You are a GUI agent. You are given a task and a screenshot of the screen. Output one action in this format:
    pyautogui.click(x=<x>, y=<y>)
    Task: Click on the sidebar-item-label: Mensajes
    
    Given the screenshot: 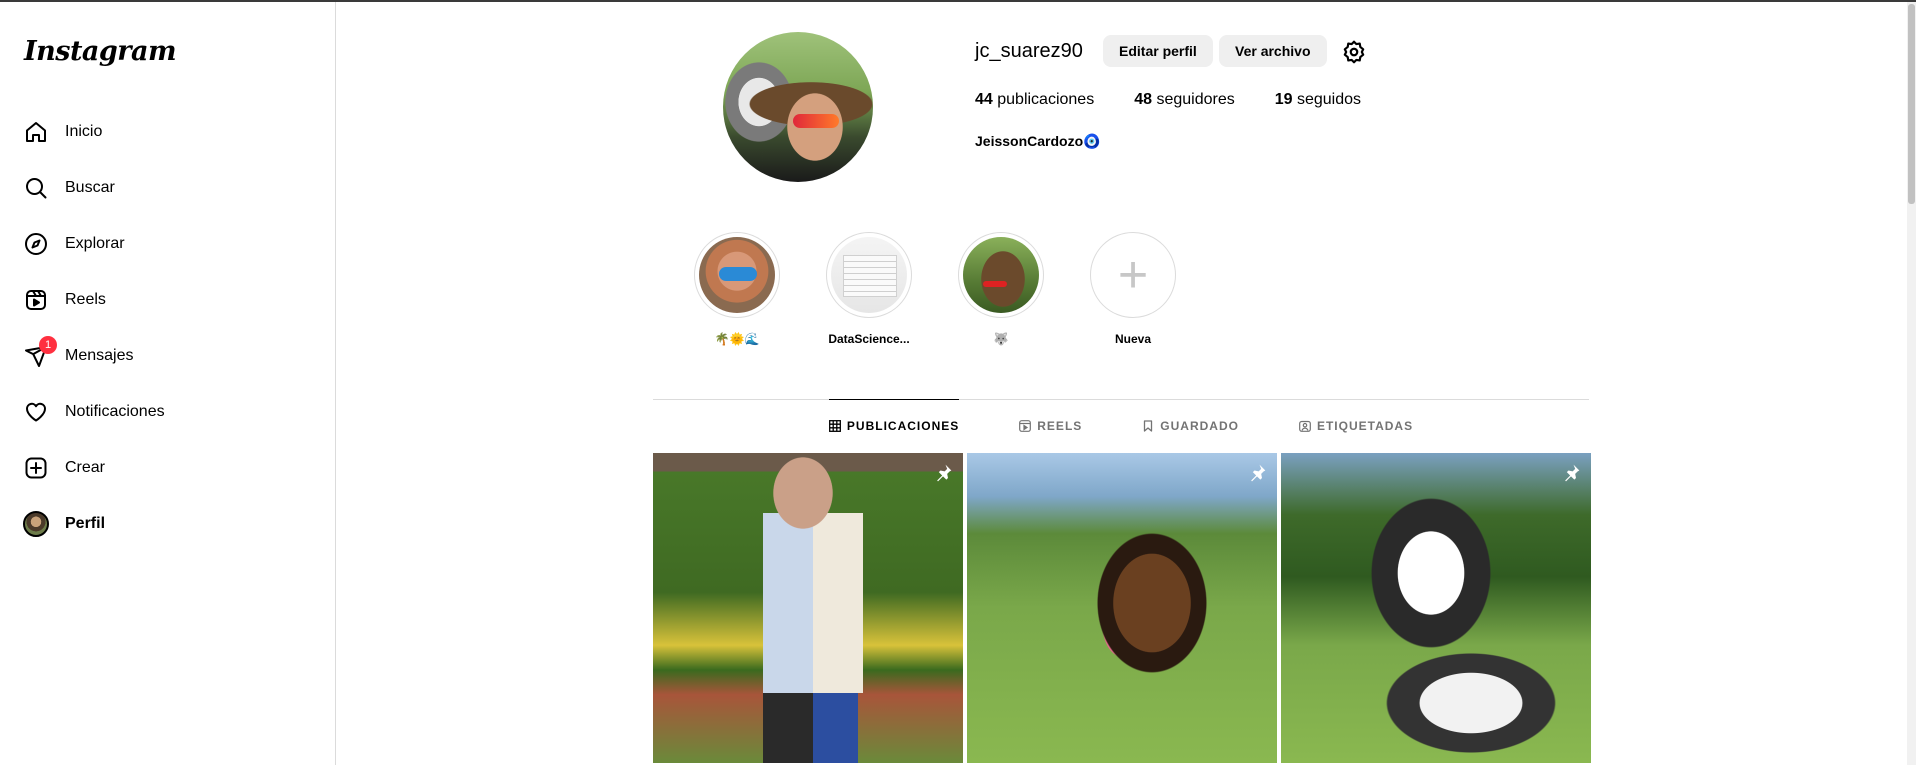 What is the action you would take?
    pyautogui.click(x=99, y=355)
    